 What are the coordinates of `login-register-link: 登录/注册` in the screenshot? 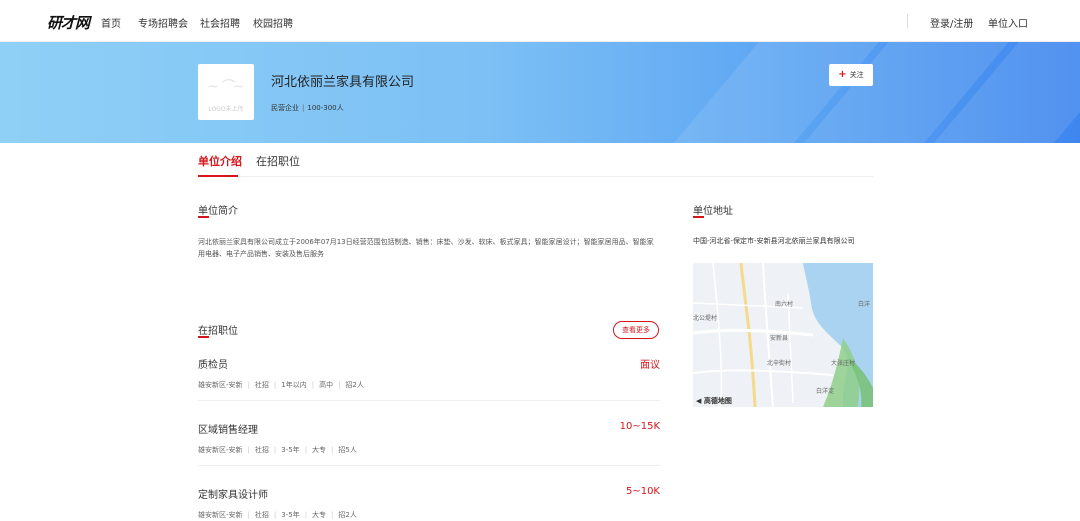 It's located at (951, 22).